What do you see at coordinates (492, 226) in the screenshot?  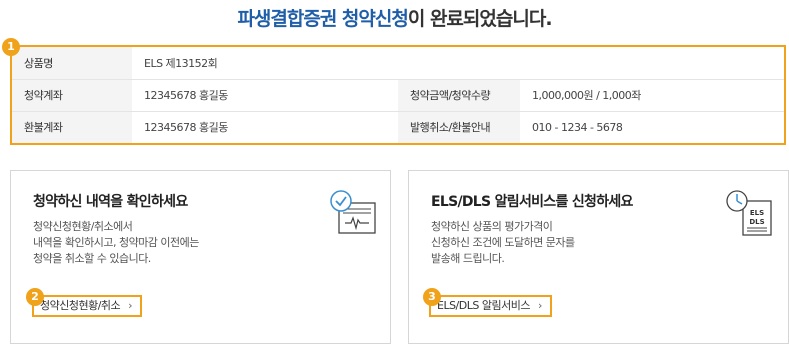 I see `description-line: 청약하신 상품의 평가가격이` at bounding box center [492, 226].